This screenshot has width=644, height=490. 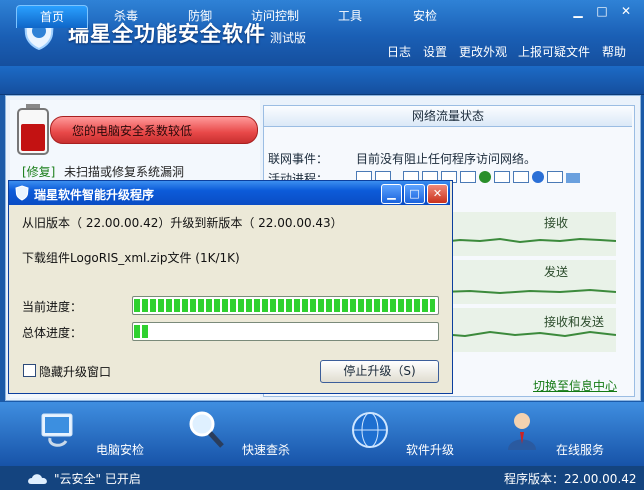 I want to click on current-progress-fill, so click(x=284, y=305).